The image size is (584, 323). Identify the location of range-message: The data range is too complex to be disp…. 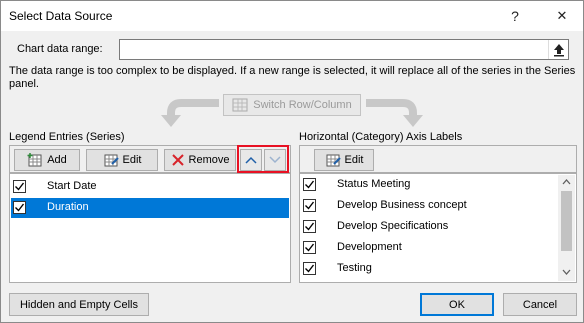
(292, 77).